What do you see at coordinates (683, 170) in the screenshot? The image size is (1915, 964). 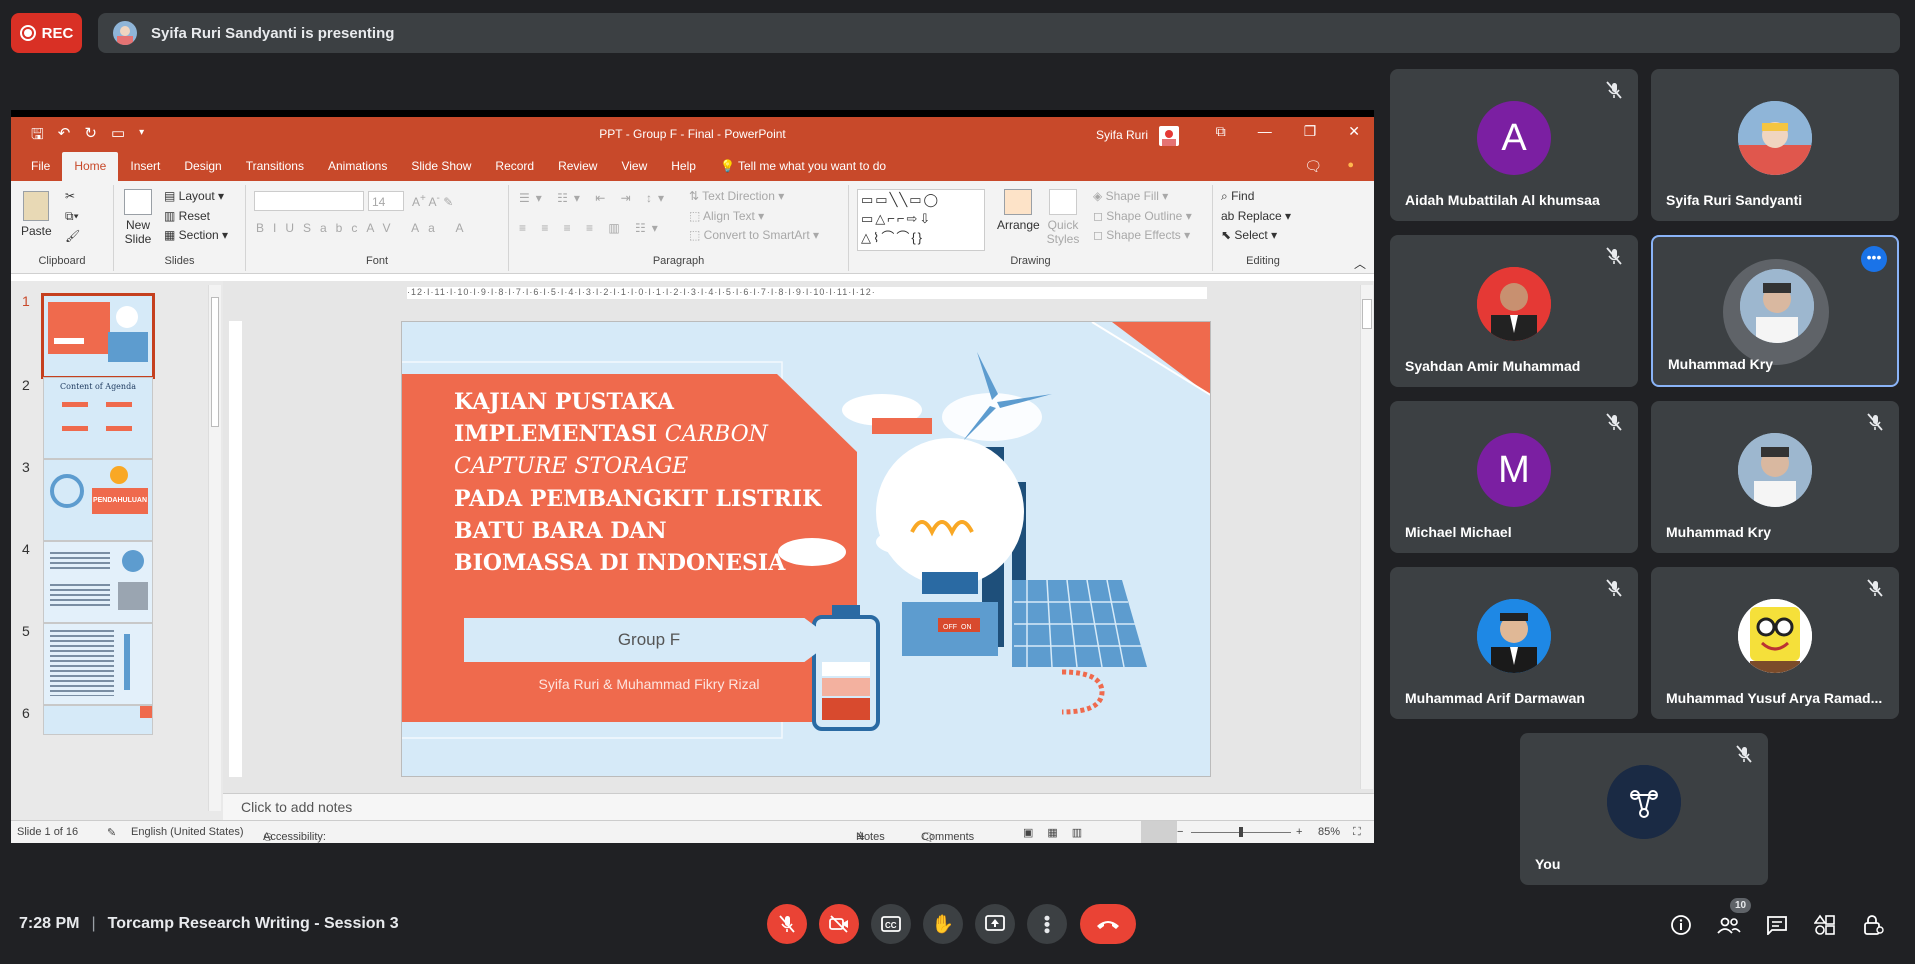 I see `tab-help: Help` at bounding box center [683, 170].